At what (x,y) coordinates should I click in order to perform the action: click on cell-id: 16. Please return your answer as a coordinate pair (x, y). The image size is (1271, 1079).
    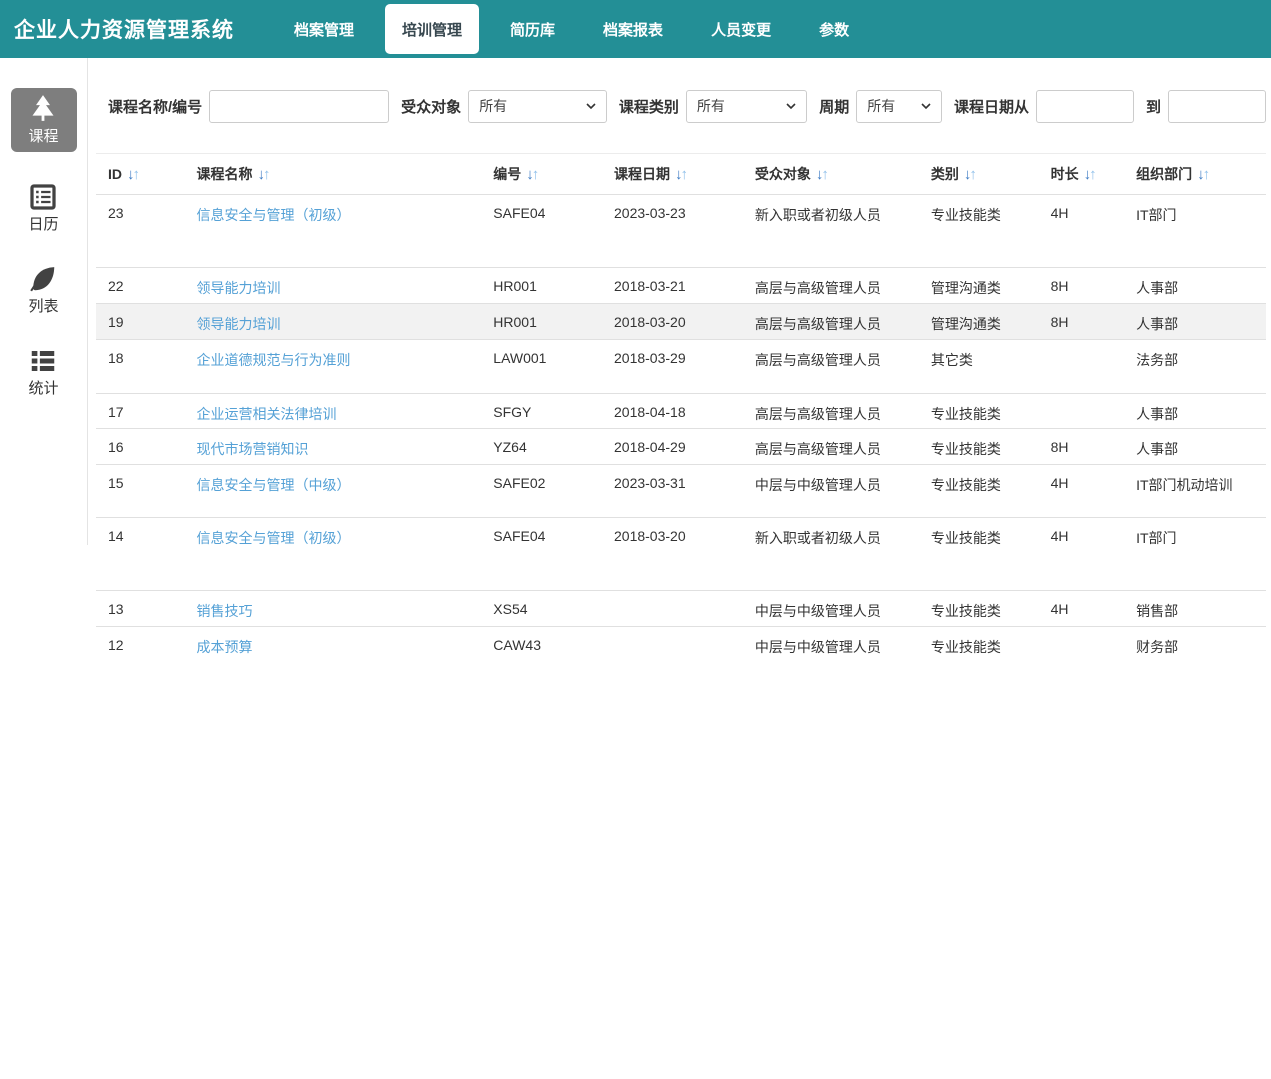
    Looking at the image, I should click on (140, 446).